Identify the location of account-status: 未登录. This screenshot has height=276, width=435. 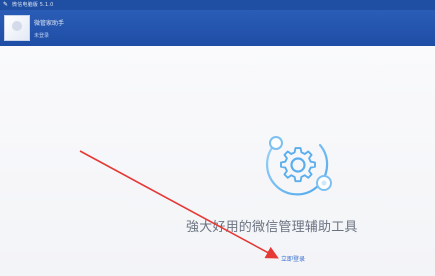
(42, 36).